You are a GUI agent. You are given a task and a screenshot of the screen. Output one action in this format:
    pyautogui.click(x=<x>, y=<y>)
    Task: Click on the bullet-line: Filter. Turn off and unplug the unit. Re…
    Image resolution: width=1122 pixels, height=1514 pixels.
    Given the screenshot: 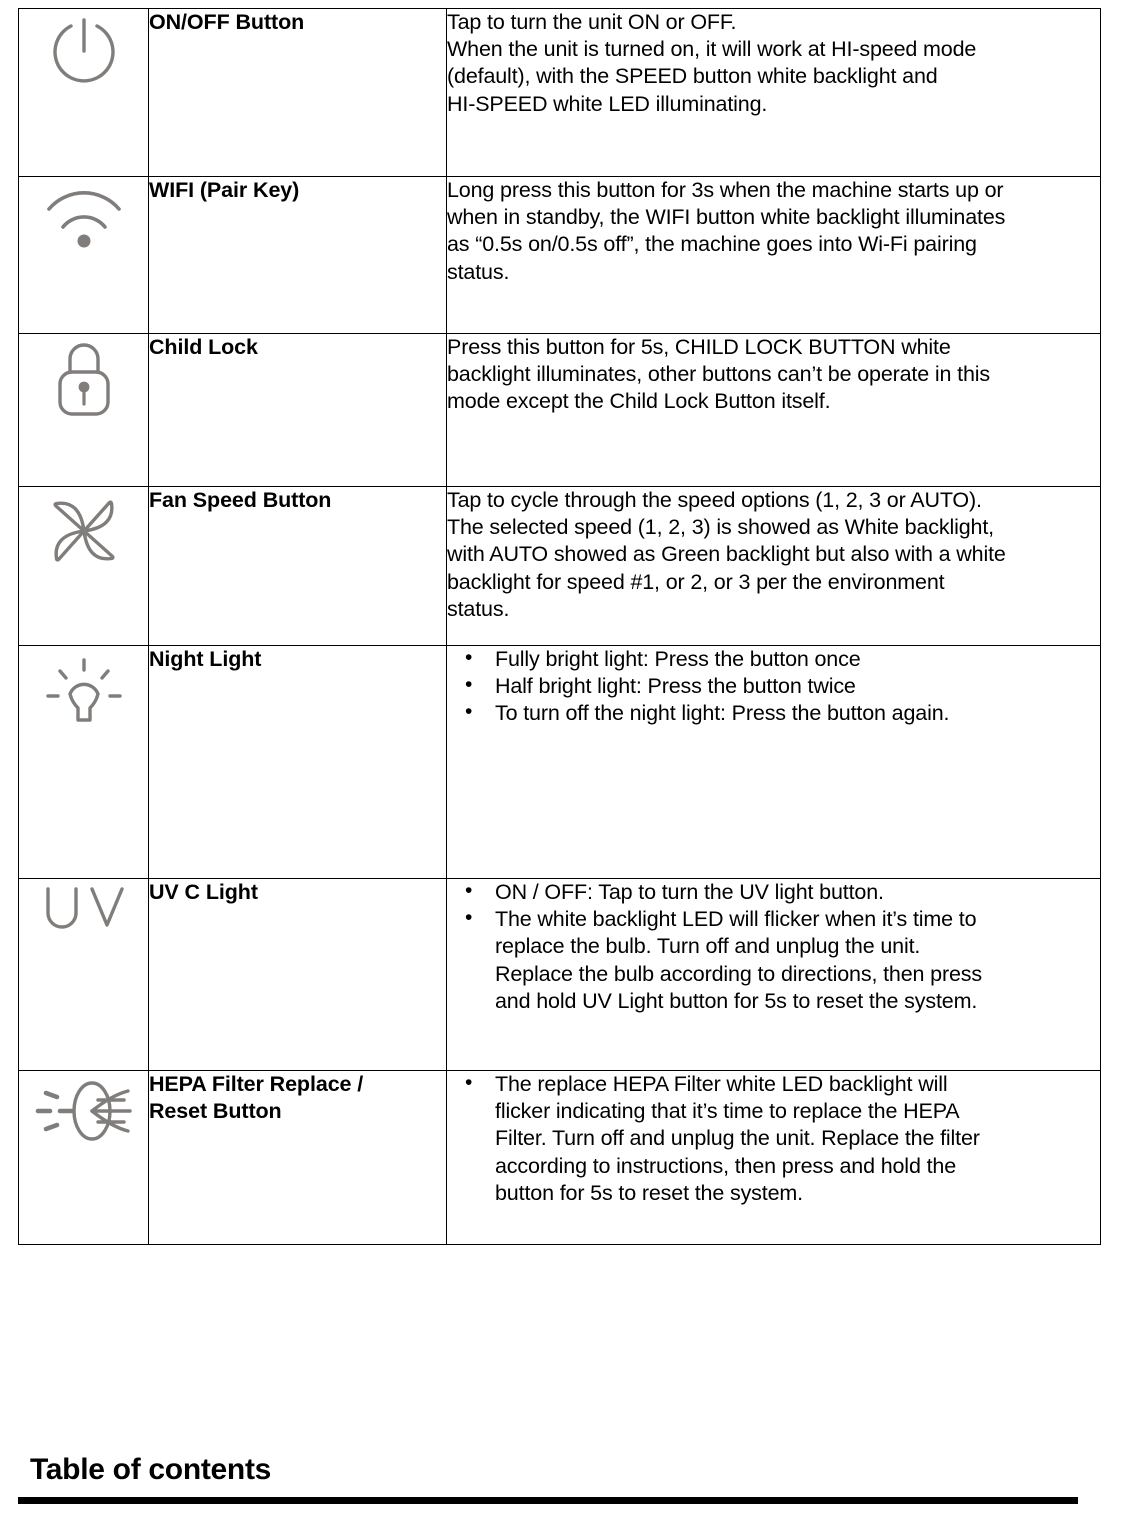 What is the action you would take?
    pyautogui.click(x=737, y=1138)
    